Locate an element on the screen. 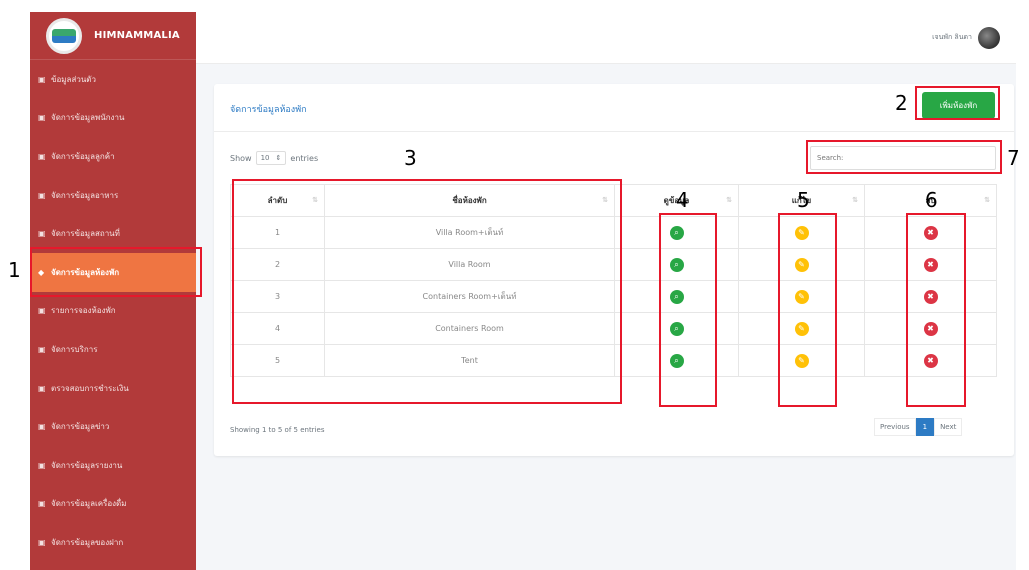  sidebar-item-label: รายการจองห้องพัก is located at coordinates (83, 311).